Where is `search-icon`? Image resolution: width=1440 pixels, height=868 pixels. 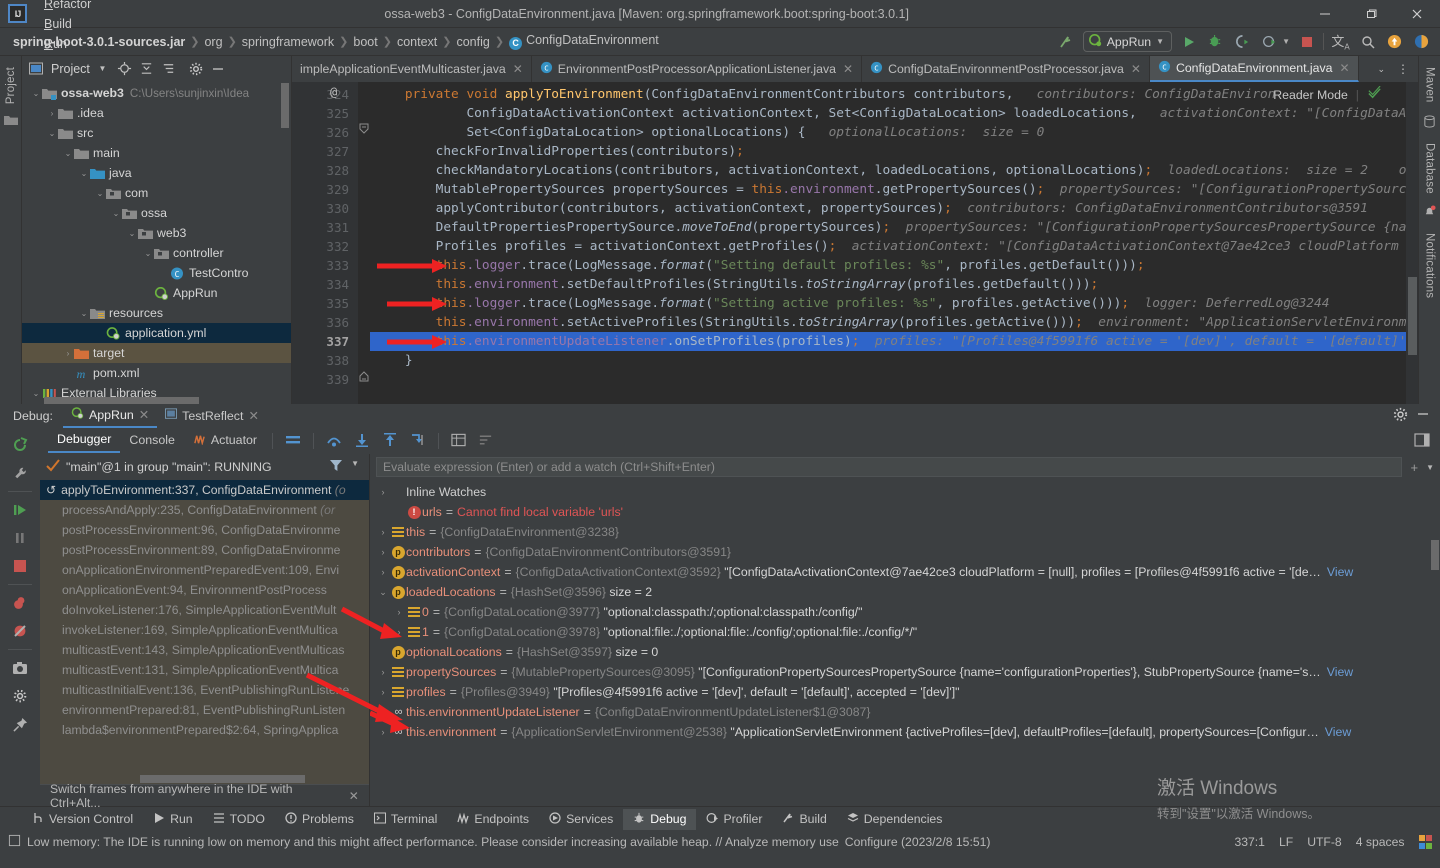
search-icon is located at coordinates (1367, 41).